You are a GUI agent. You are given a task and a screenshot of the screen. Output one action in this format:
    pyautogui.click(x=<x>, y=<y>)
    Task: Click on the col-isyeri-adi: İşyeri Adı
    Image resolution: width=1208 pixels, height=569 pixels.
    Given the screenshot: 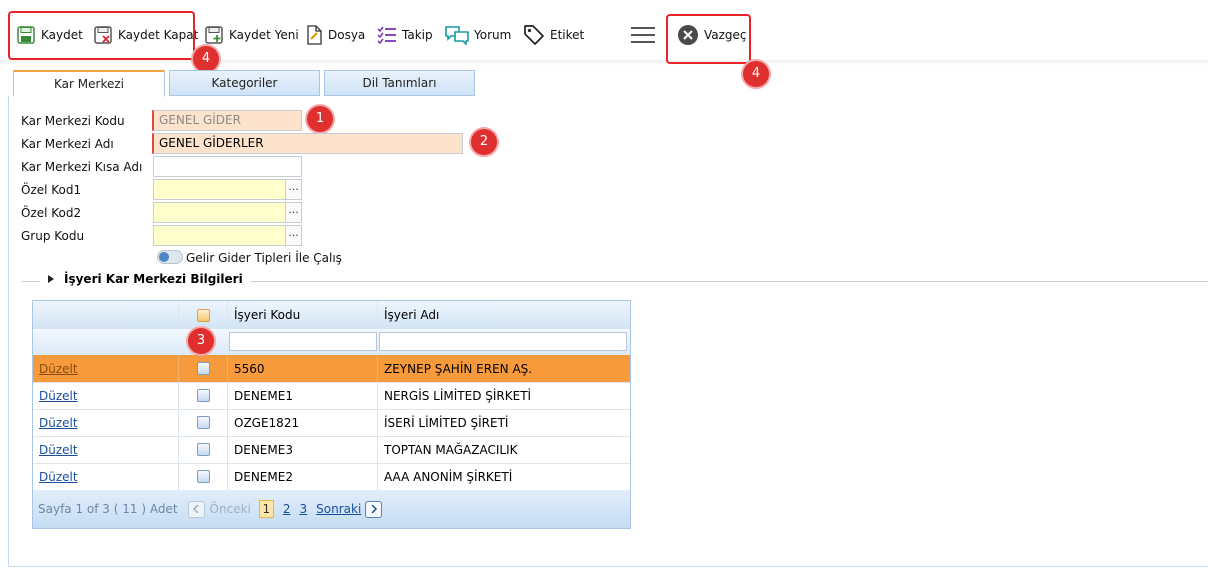 What is the action you would take?
    pyautogui.click(x=504, y=315)
    